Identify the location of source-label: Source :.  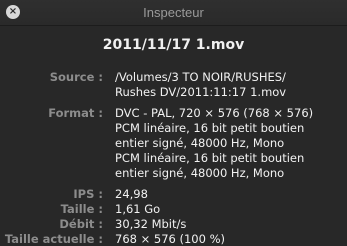
(76, 77).